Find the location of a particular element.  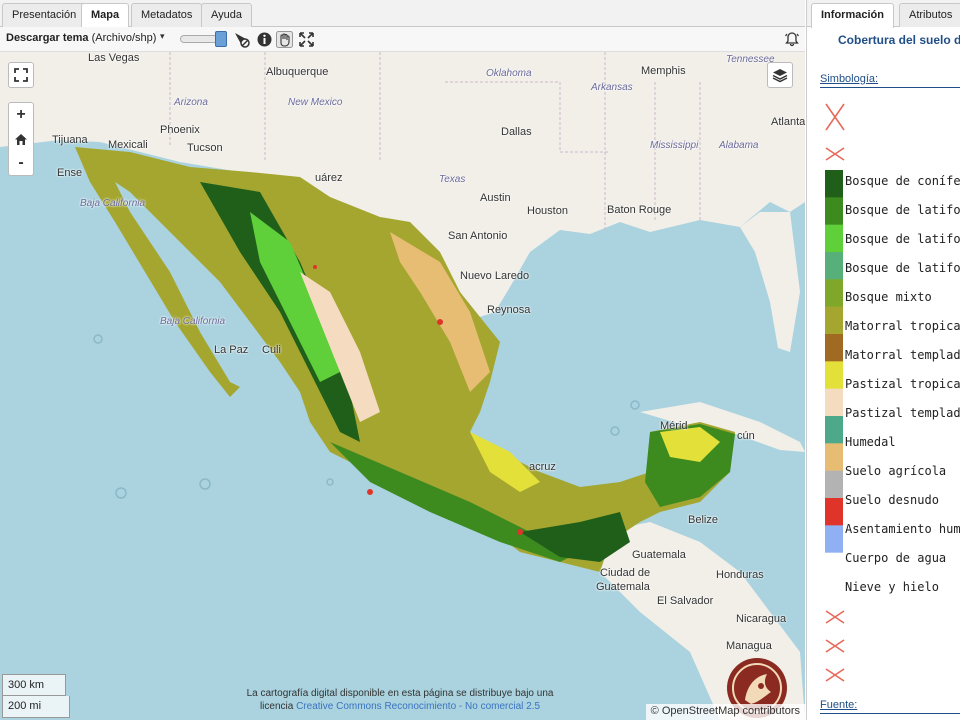

city-label-el-salvador: El Salvador is located at coordinates (685, 601).